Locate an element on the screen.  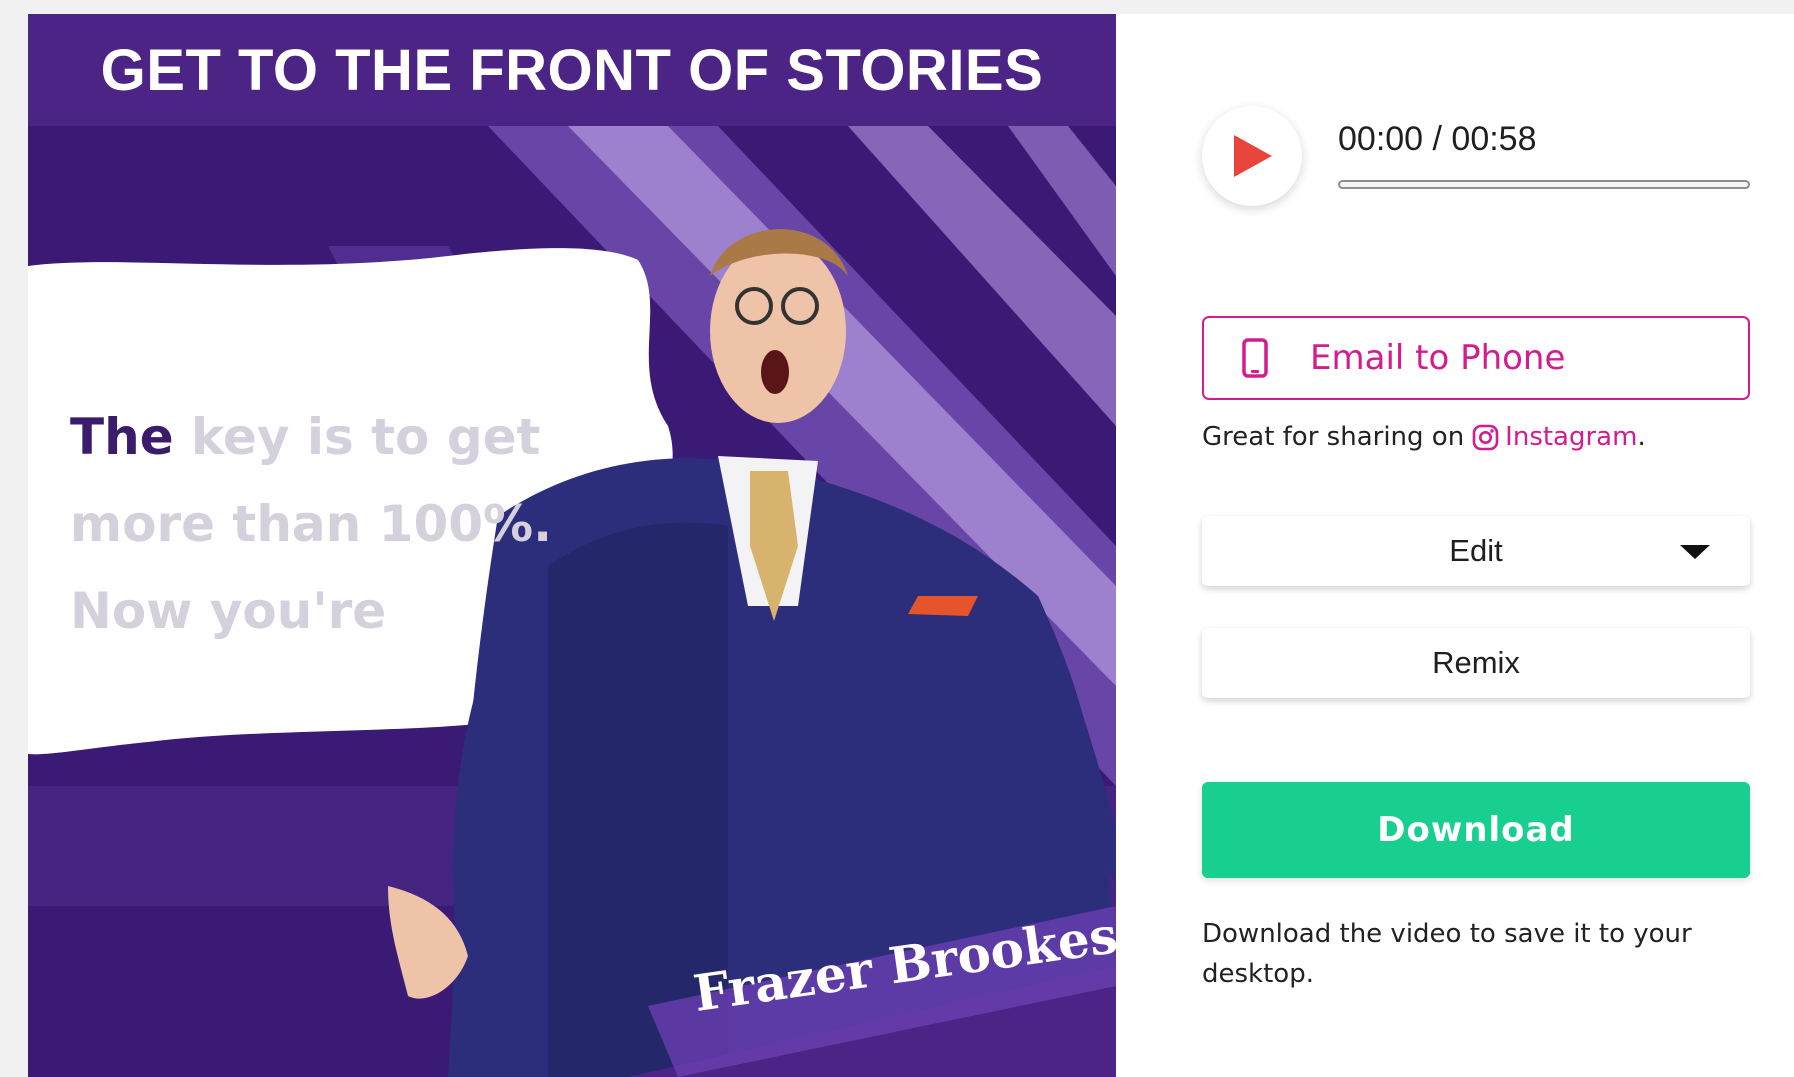
caret-down-icon is located at coordinates (1695, 552).